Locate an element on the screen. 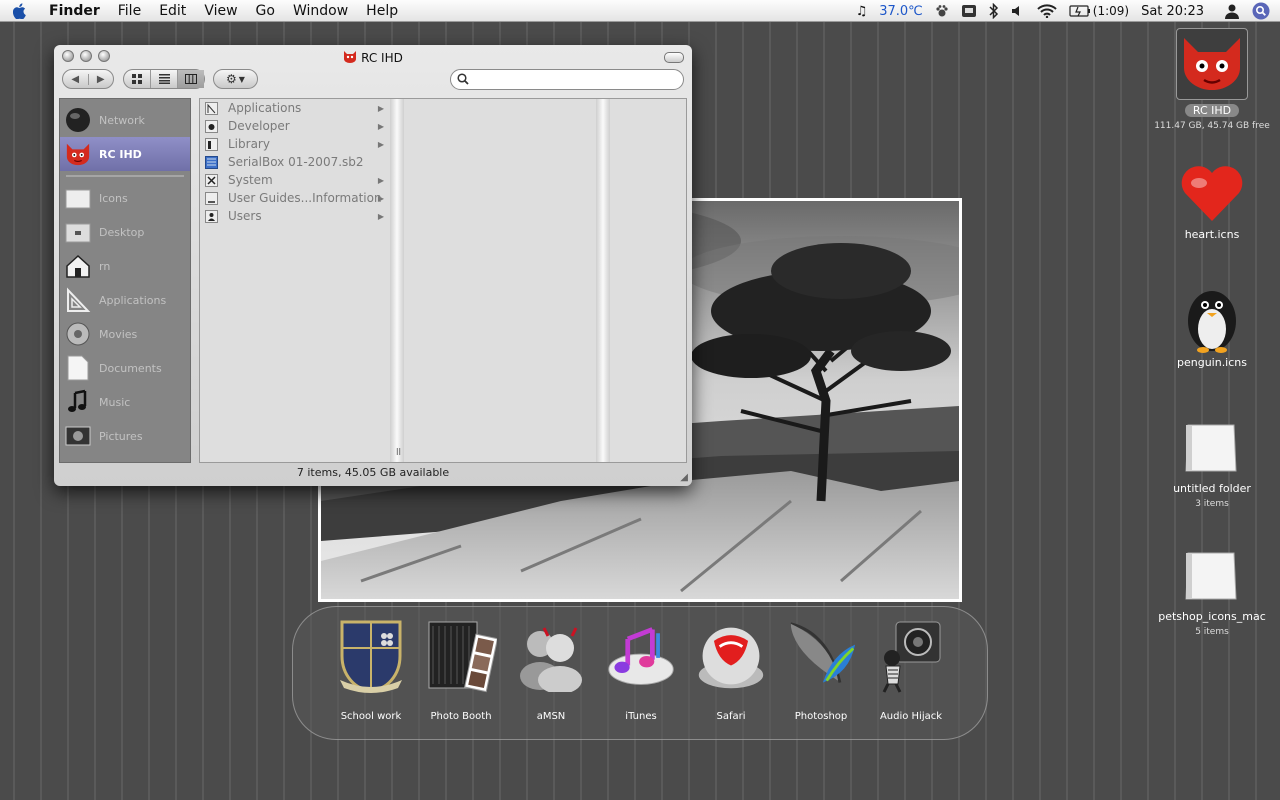 This screenshot has width=1280, height=800. forward-arrow-icon: ▶ is located at coordinates (100, 79).